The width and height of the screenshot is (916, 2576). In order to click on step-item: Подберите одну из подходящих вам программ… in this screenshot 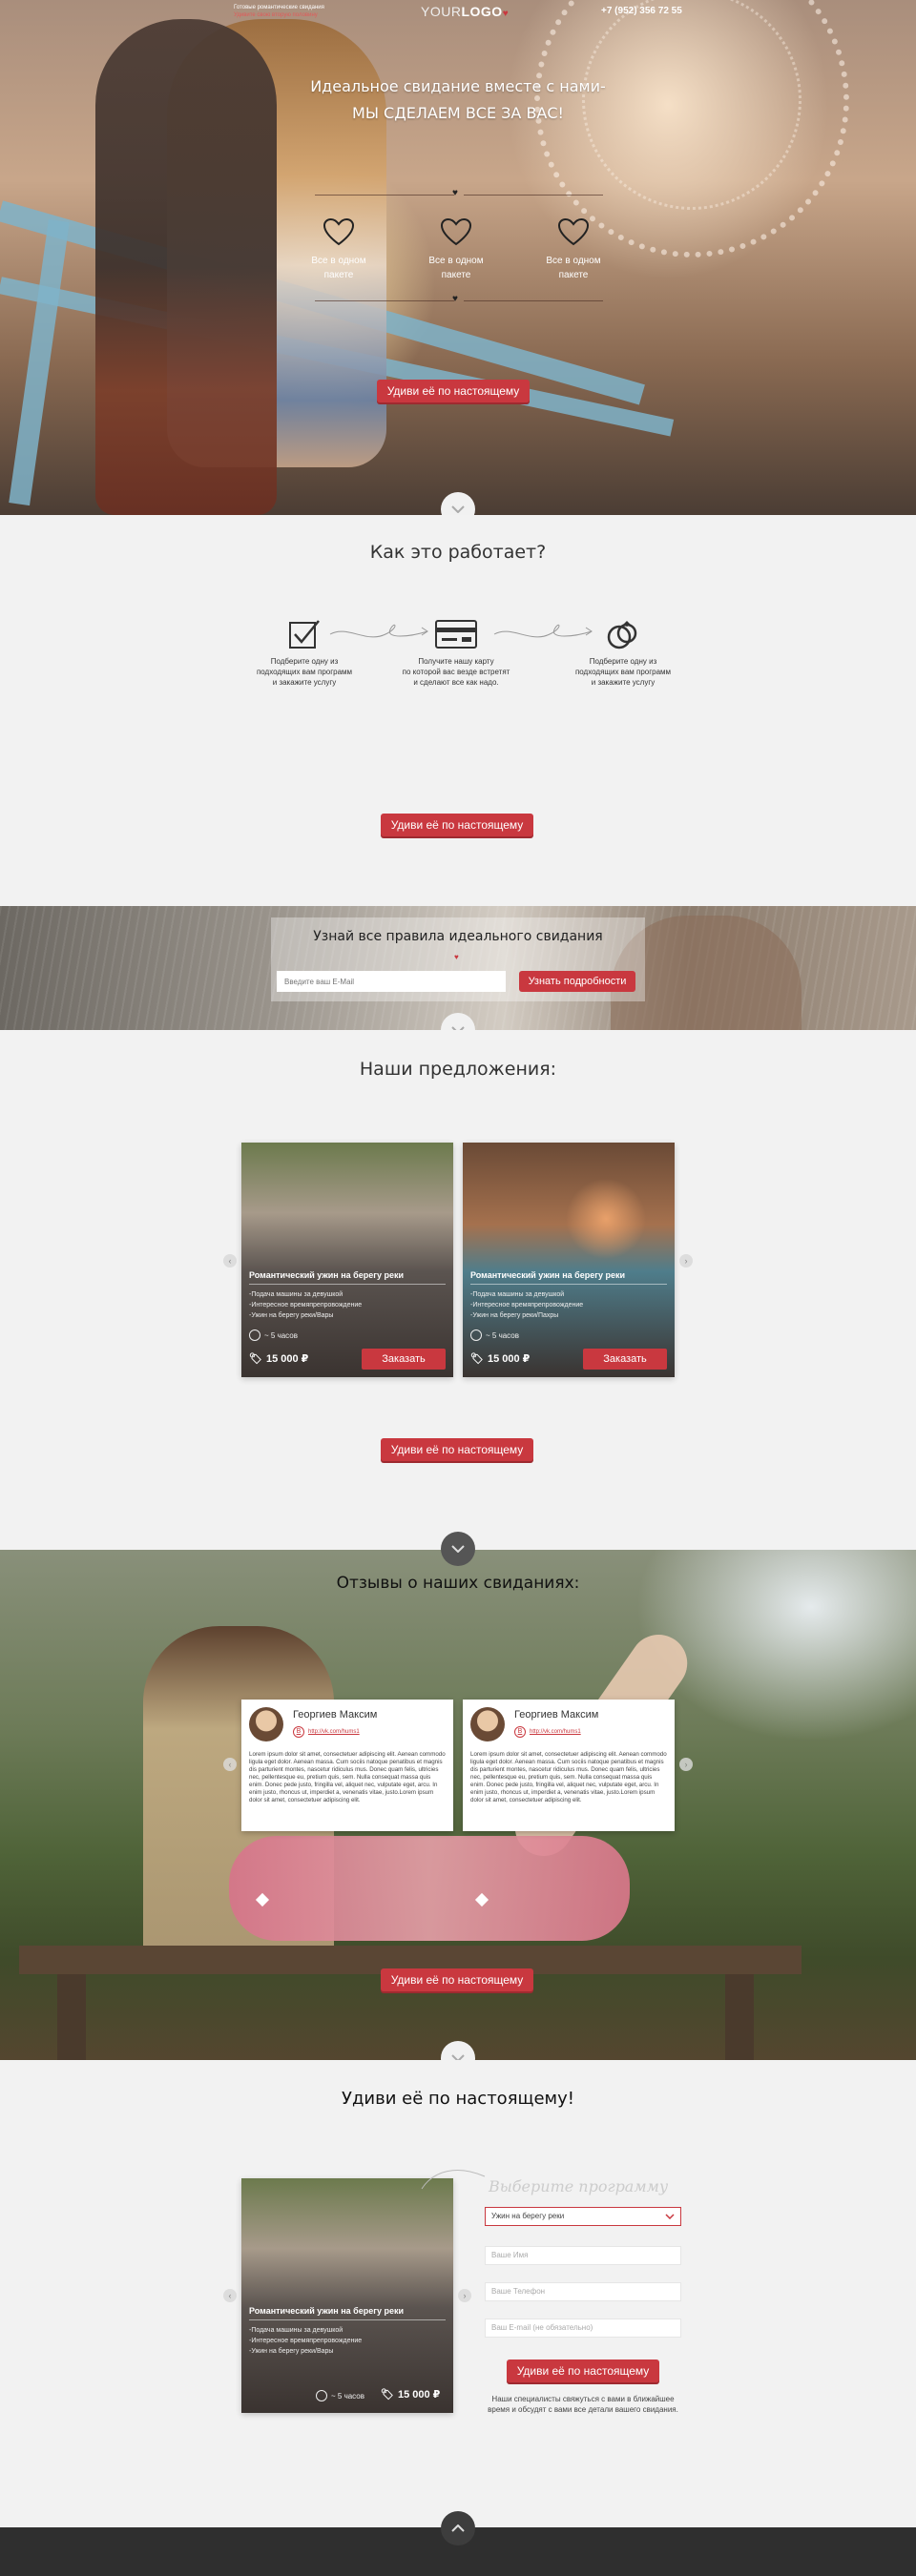, I will do `click(623, 653)`.